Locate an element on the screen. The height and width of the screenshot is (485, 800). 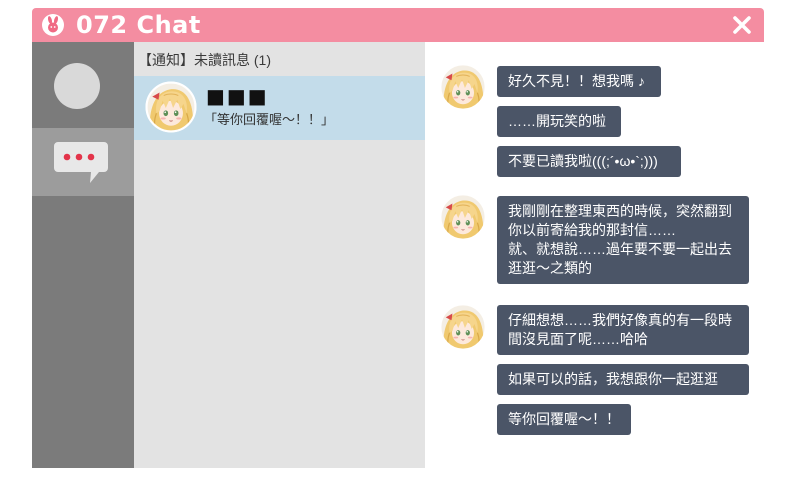
message-bubble: 仔細想想……我們好像真的有一段時 間沒見面了呢……哈哈 is located at coordinates (623, 330).